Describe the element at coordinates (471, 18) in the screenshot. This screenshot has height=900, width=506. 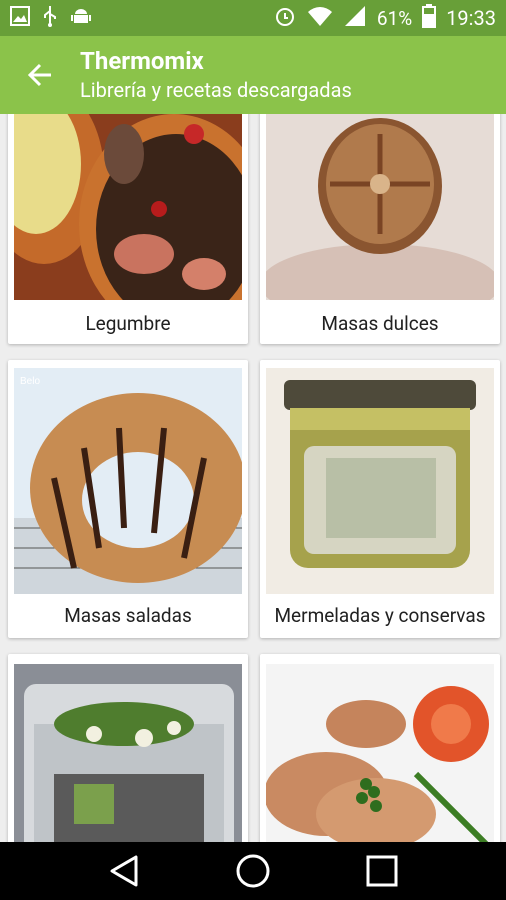
I see `clock: 19:33` at that location.